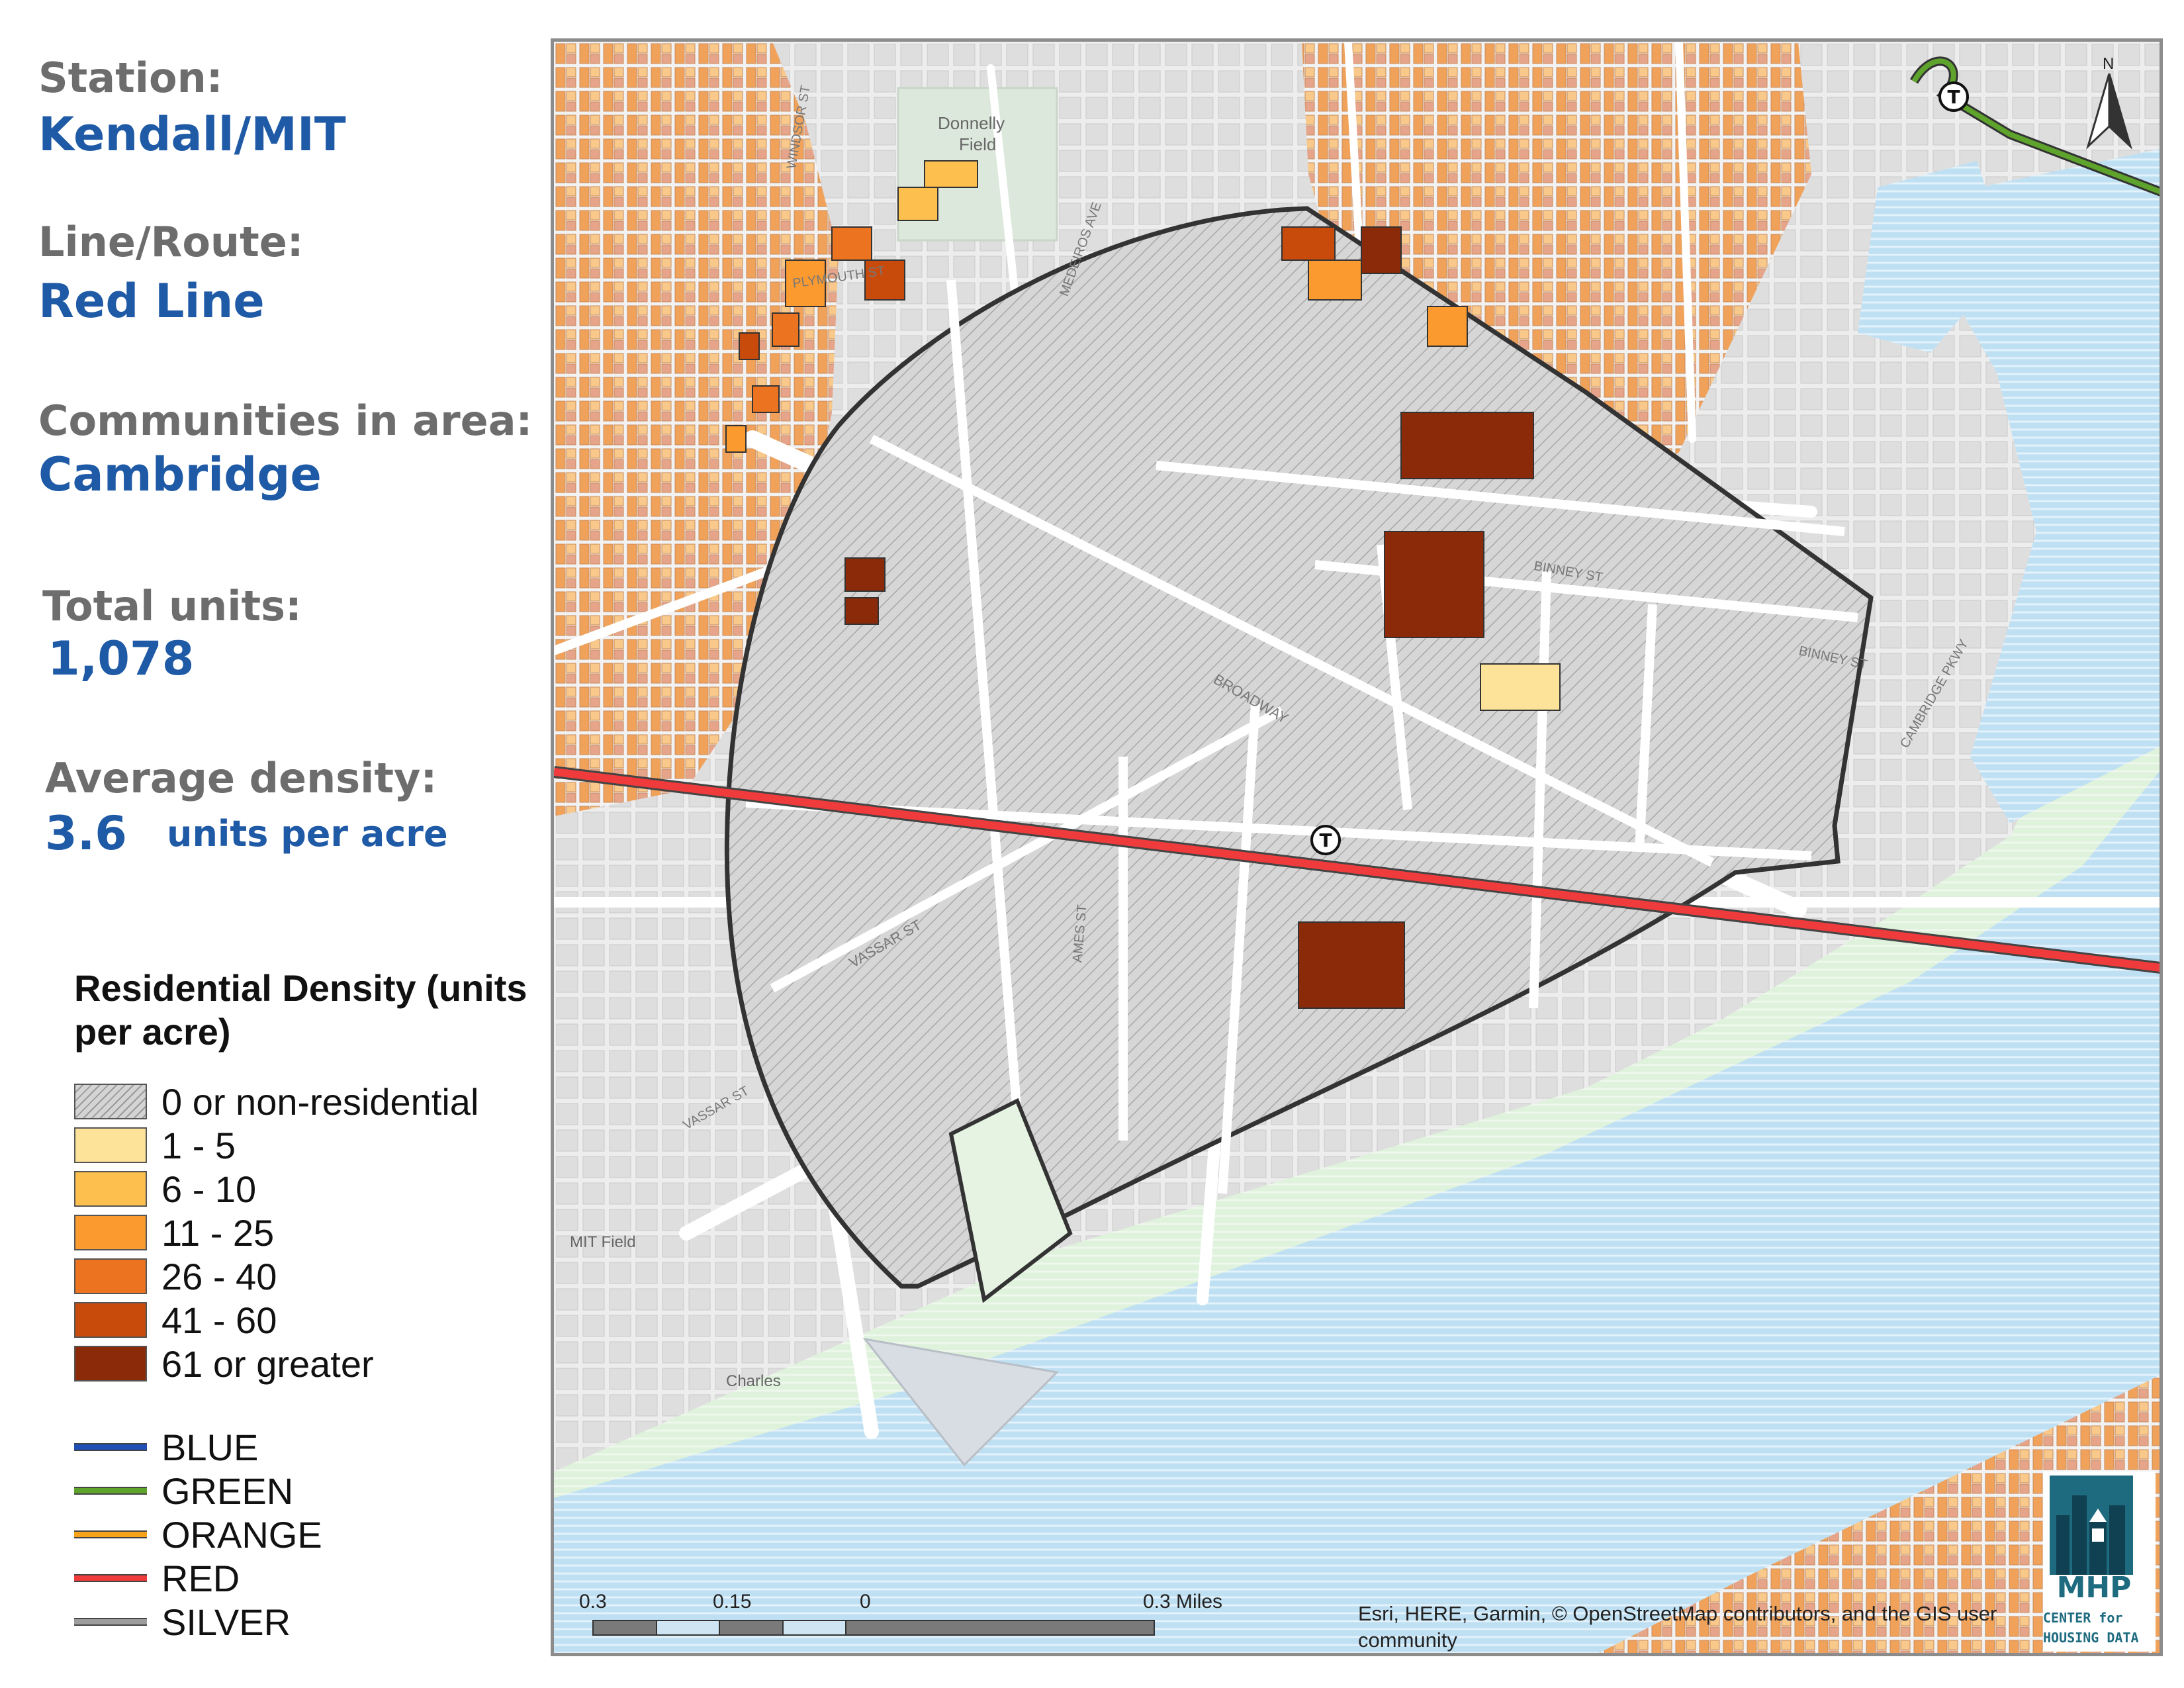 The height and width of the screenshot is (1688, 2184). I want to click on density-legend-label: 41 - 60, so click(219, 1320).